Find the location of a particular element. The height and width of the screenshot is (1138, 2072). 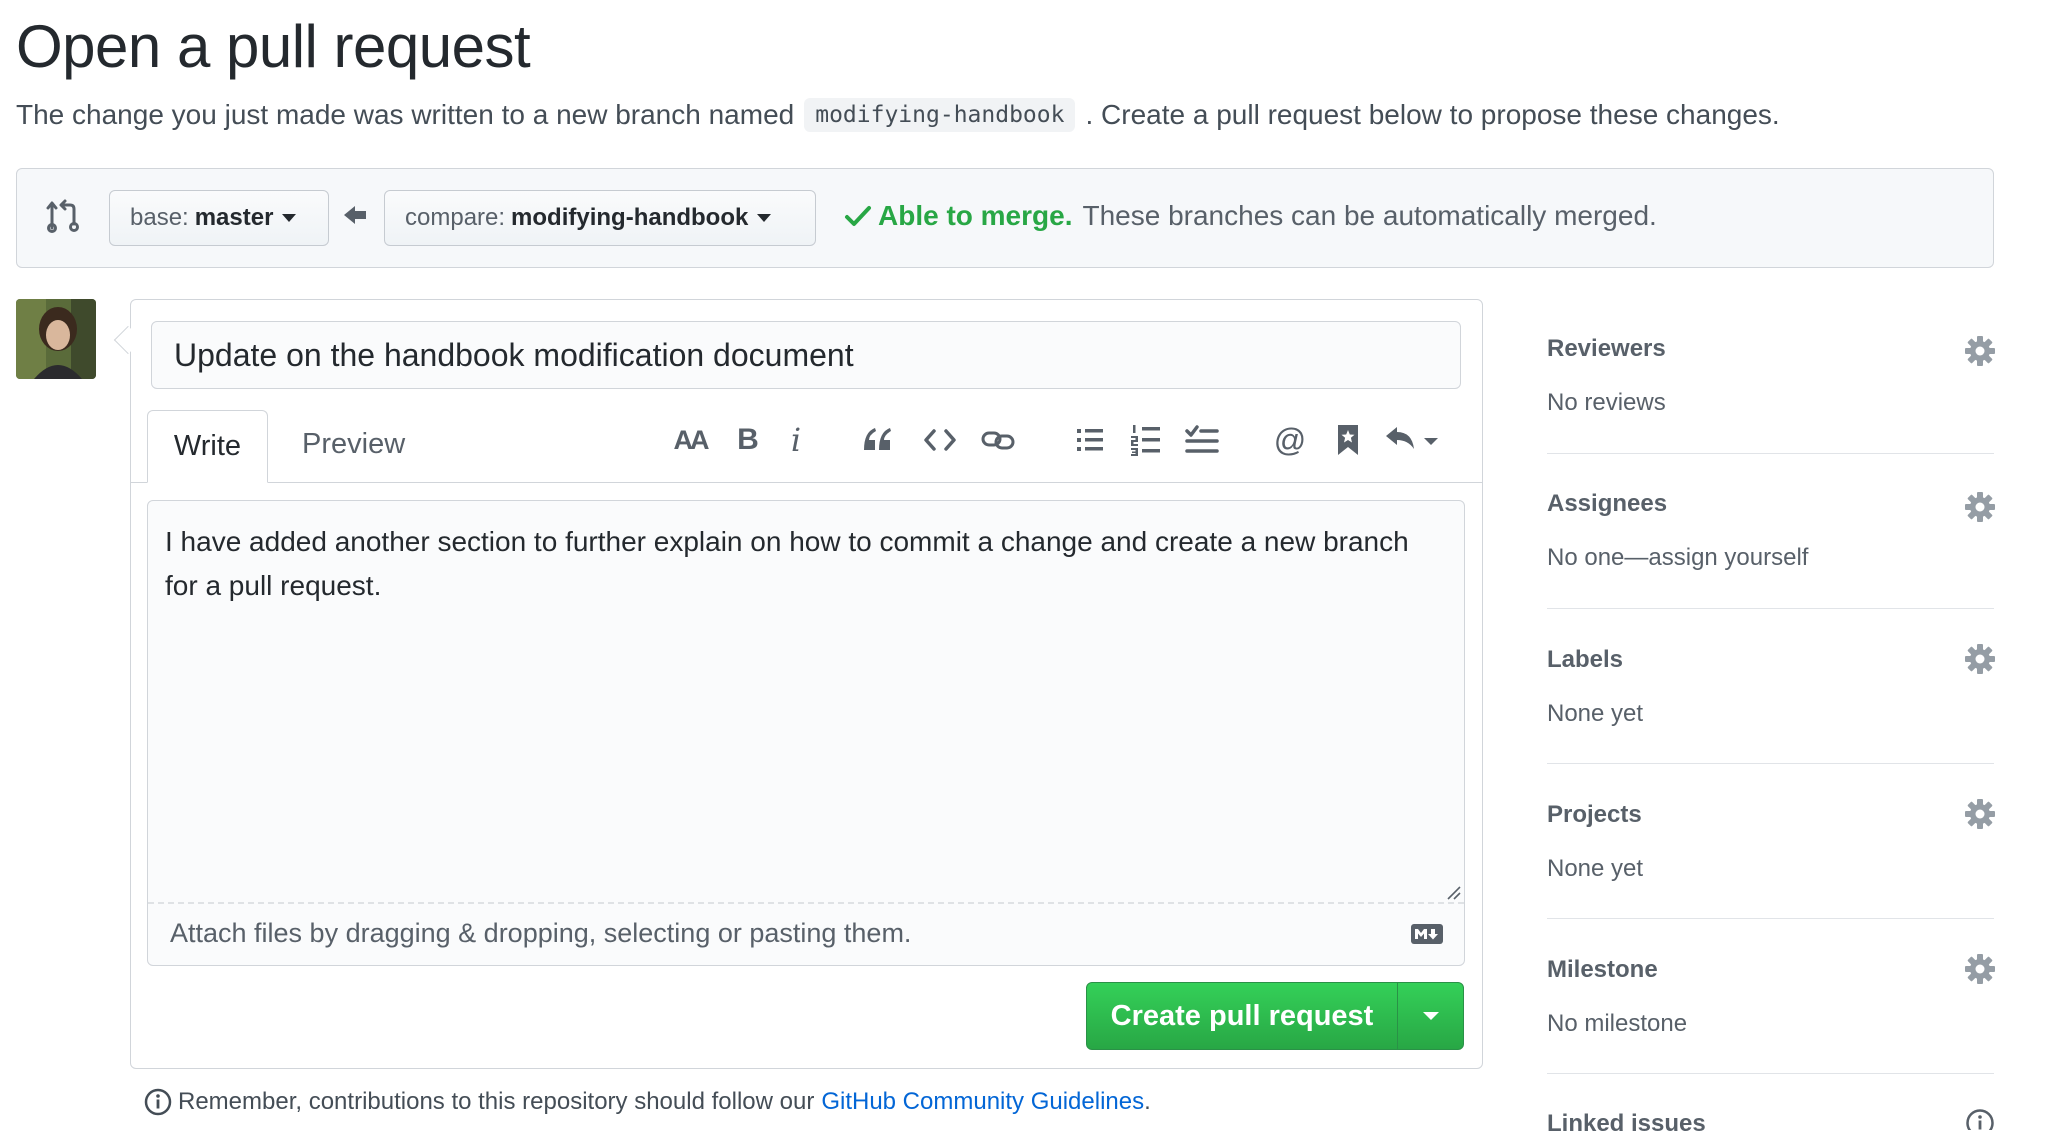

compare-branch-select: compare: modifying-handbook is located at coordinates (600, 218).